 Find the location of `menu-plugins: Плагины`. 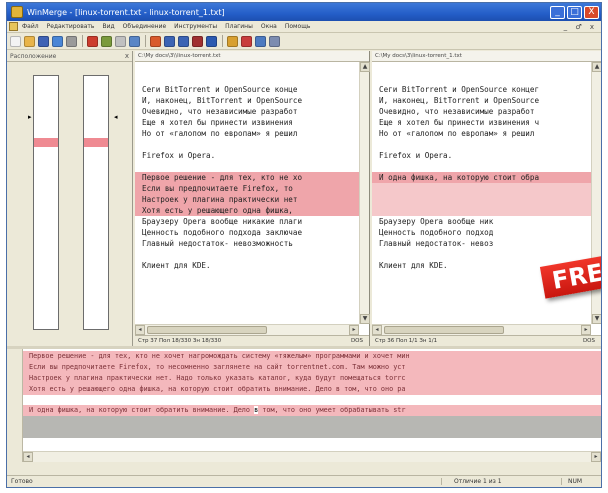

menu-plugins: Плагины is located at coordinates (239, 26).